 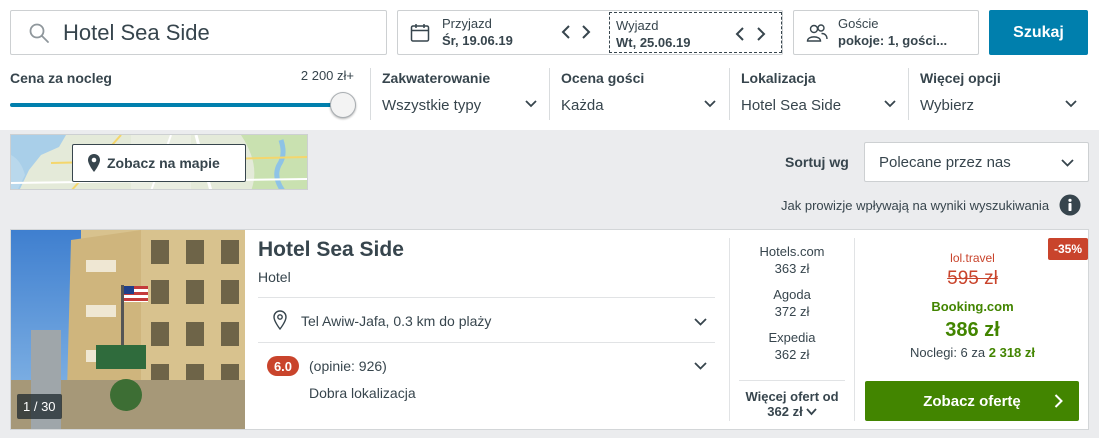 What do you see at coordinates (637, 25) in the screenshot?
I see `checkout-label: Wyjazd` at bounding box center [637, 25].